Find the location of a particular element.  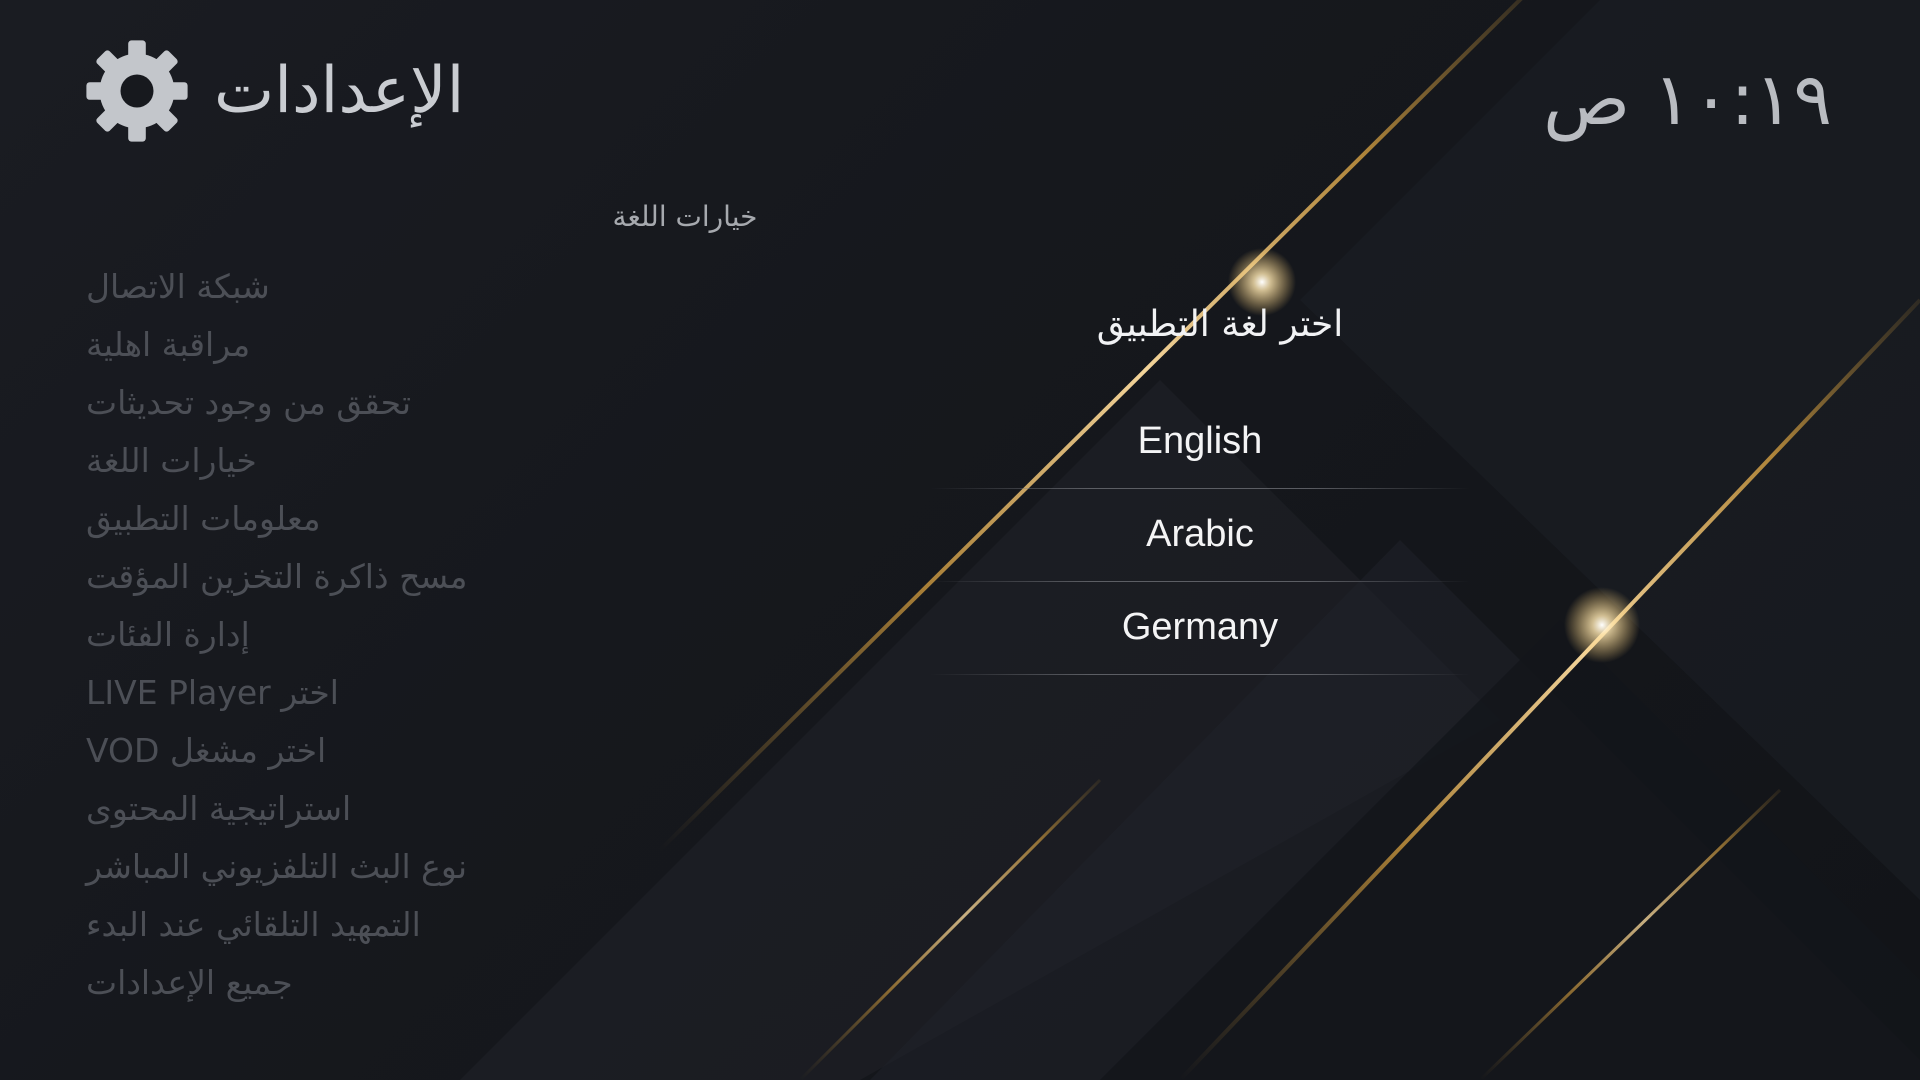

sidebar-item-app-info: معلومات التطبيق is located at coordinates (326, 519).